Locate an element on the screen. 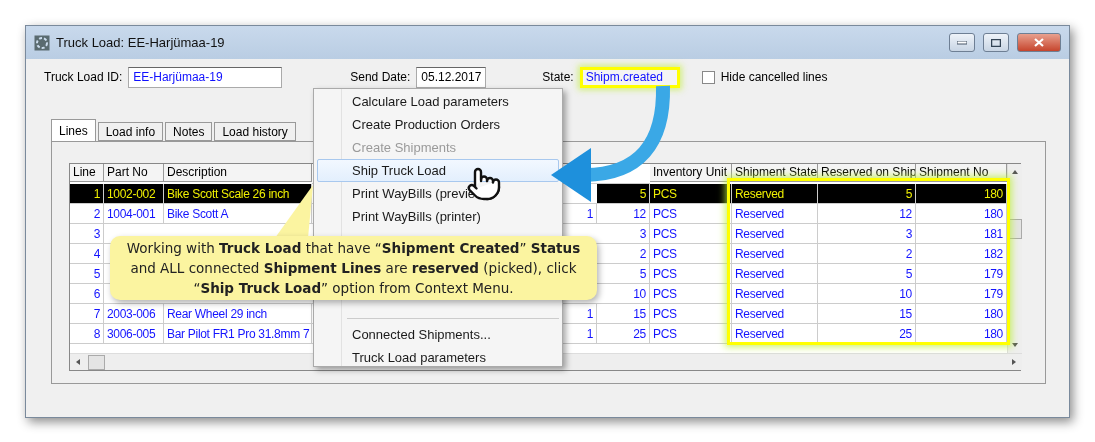  table-cell: 6 is located at coordinates (87, 294).